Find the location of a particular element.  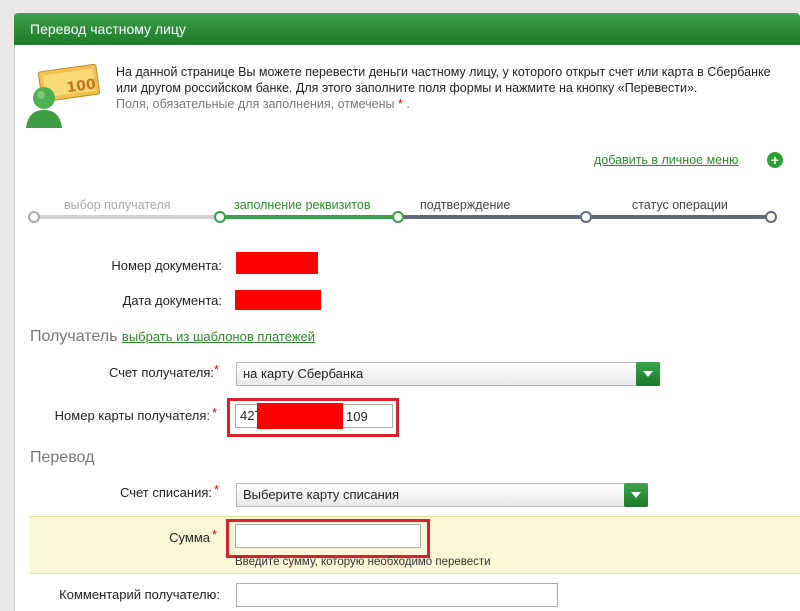

transfer-section-title: Перевод is located at coordinates (62, 457).